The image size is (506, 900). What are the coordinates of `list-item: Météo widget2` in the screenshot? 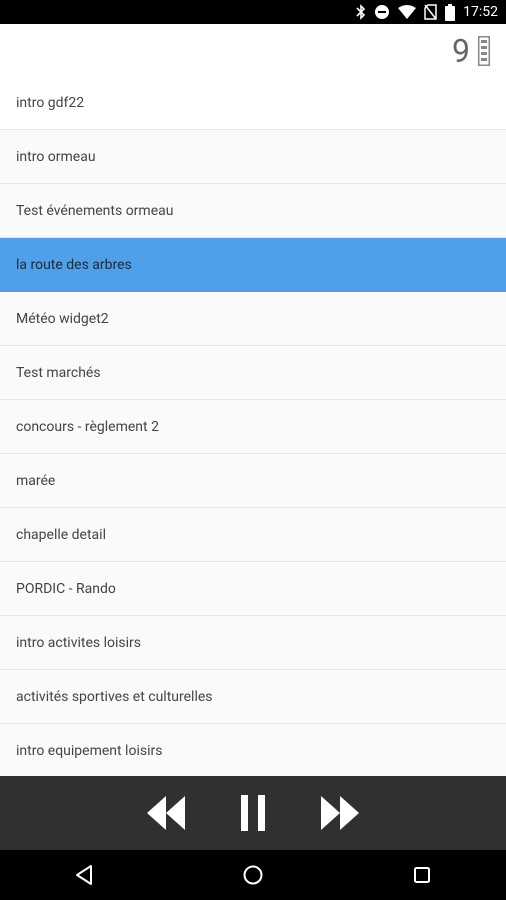 It's located at (253, 319).